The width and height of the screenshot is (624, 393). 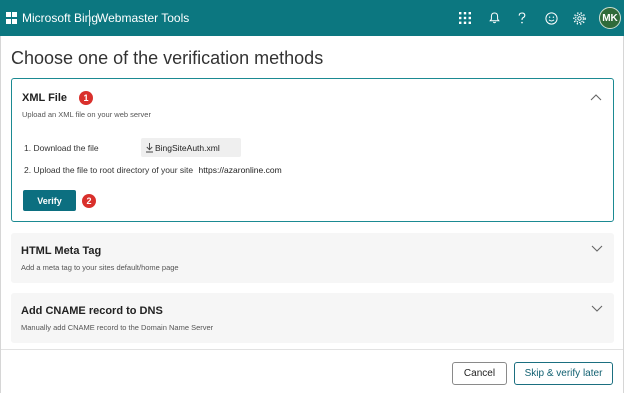 I want to click on method-title: HTML Meta Tag, so click(x=61, y=251).